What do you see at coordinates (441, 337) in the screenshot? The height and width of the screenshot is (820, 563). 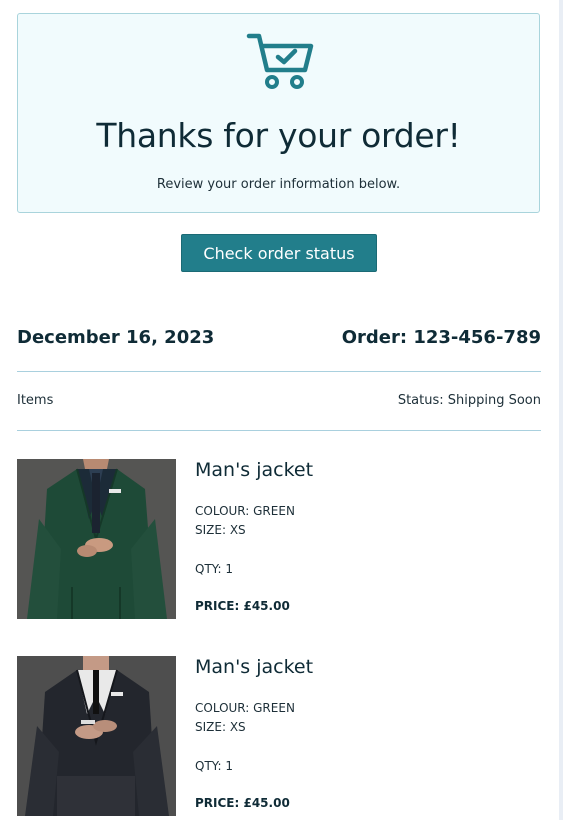 I see `order-number: Order: 123-456-789` at bounding box center [441, 337].